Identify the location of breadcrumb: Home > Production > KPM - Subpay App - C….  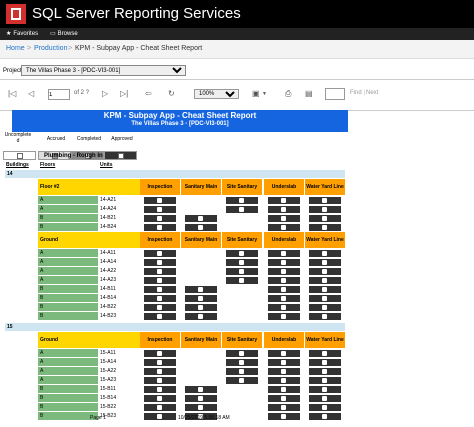
(237, 49).